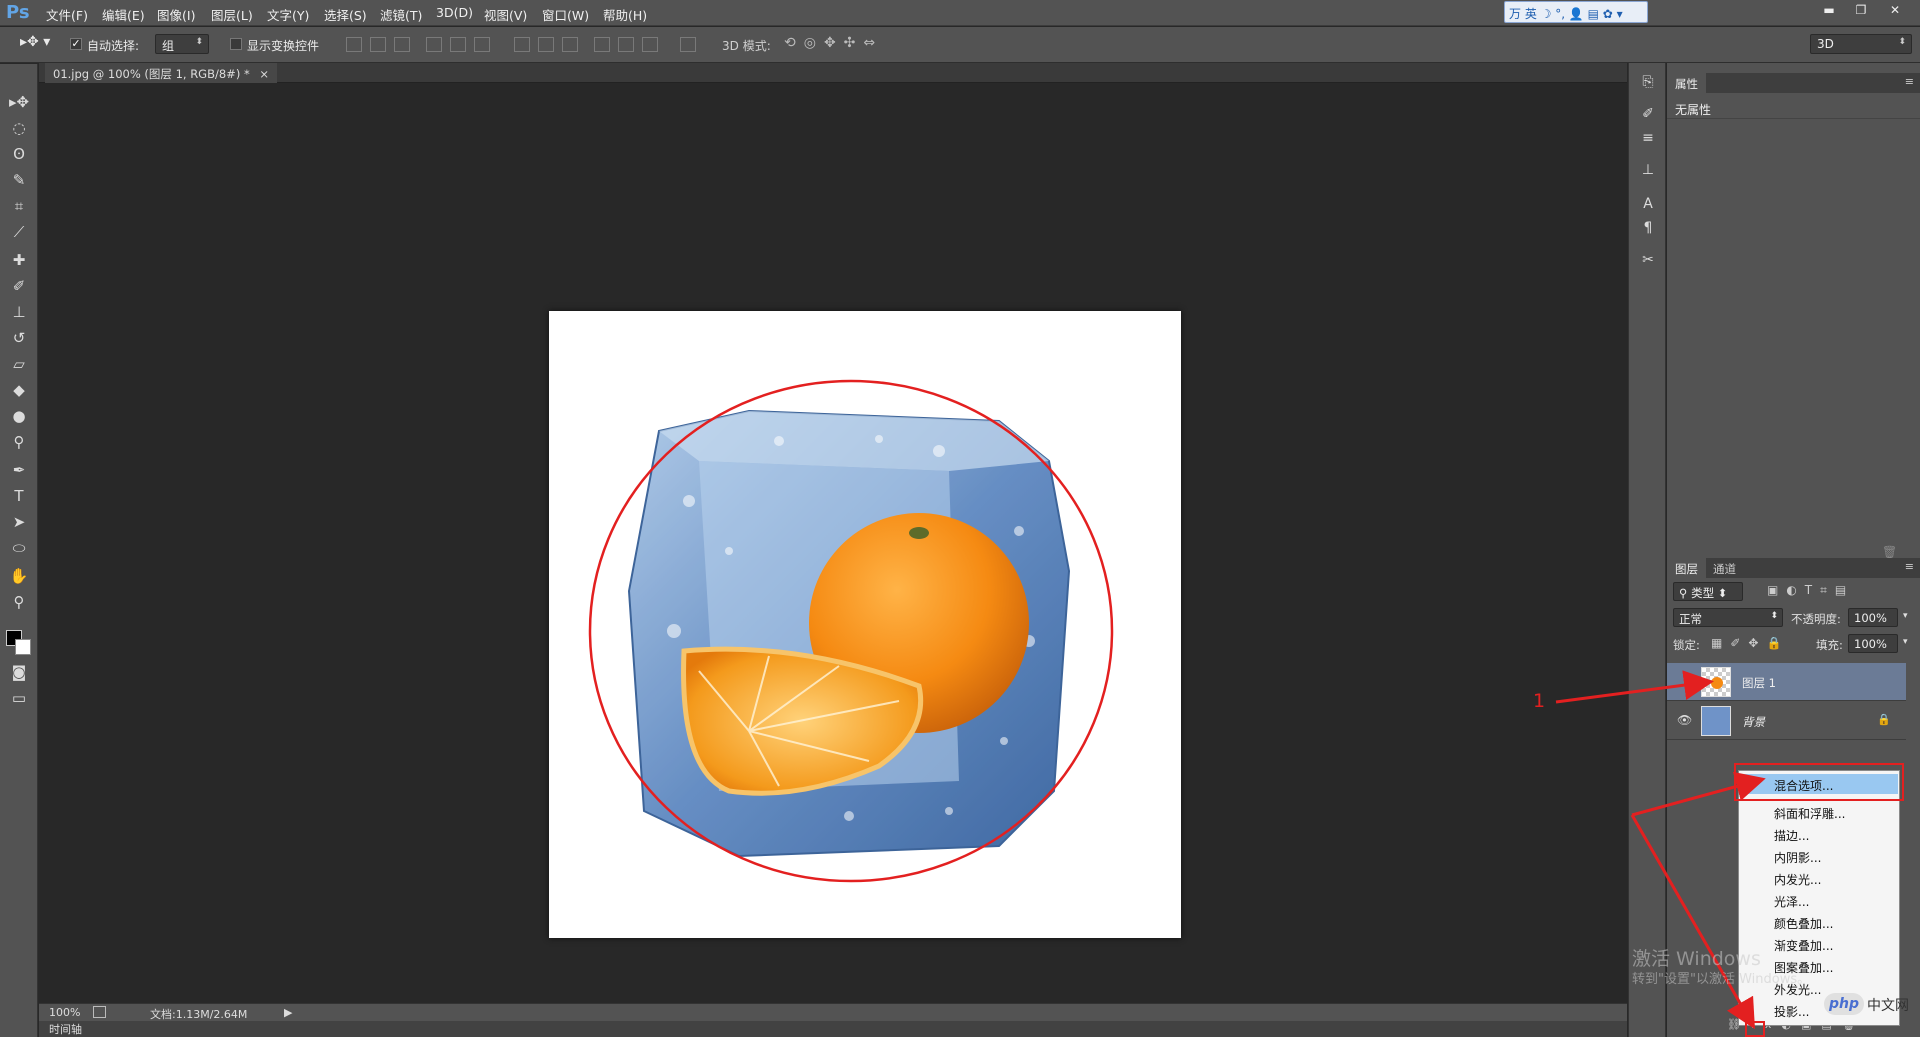 The width and height of the screenshot is (1920, 1037). I want to click on menu-edit: 编辑(E), so click(123, 14).